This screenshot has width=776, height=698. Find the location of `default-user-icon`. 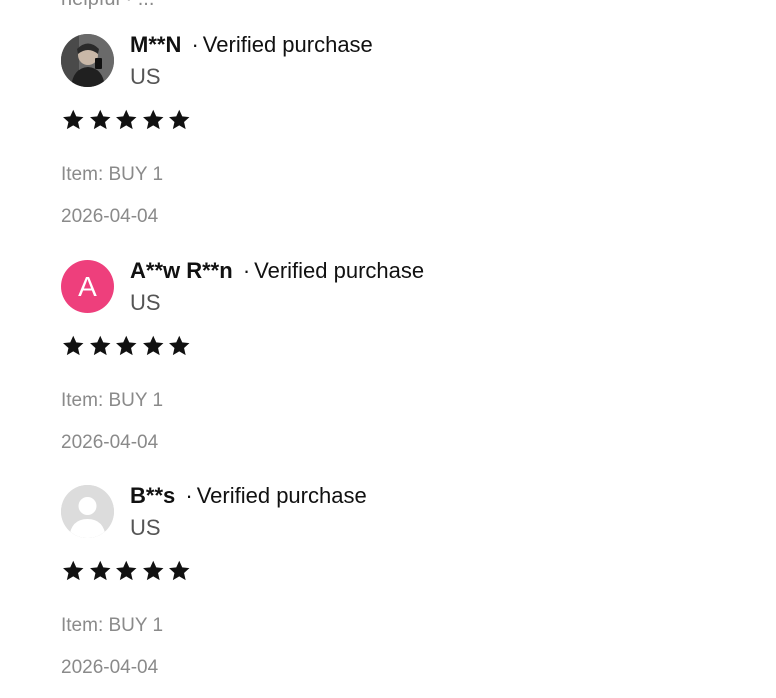

default-user-icon is located at coordinates (87, 511).